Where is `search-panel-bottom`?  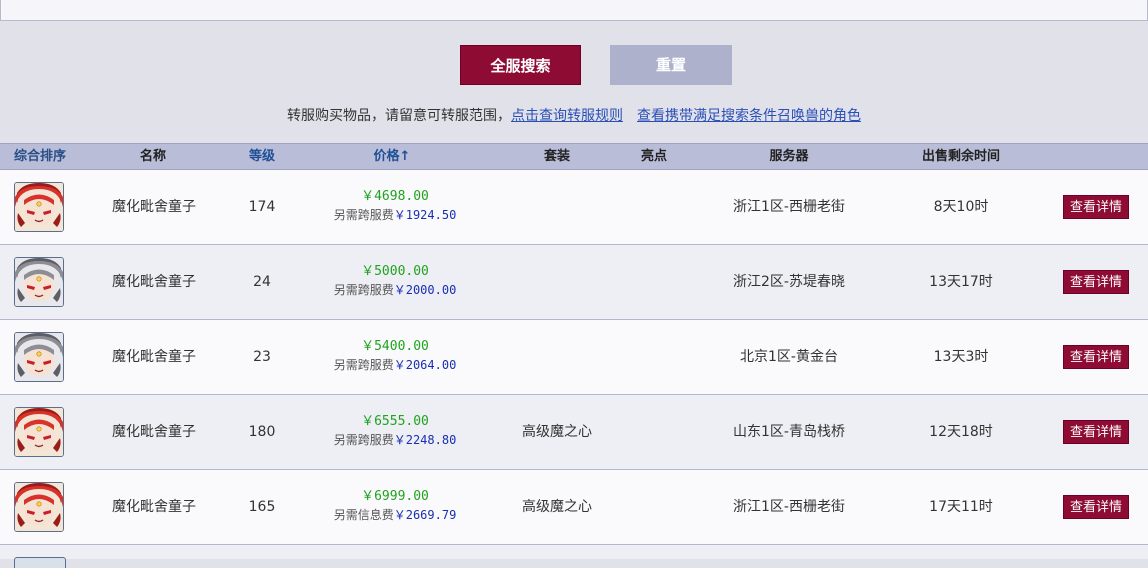
search-panel-bottom is located at coordinates (574, 10).